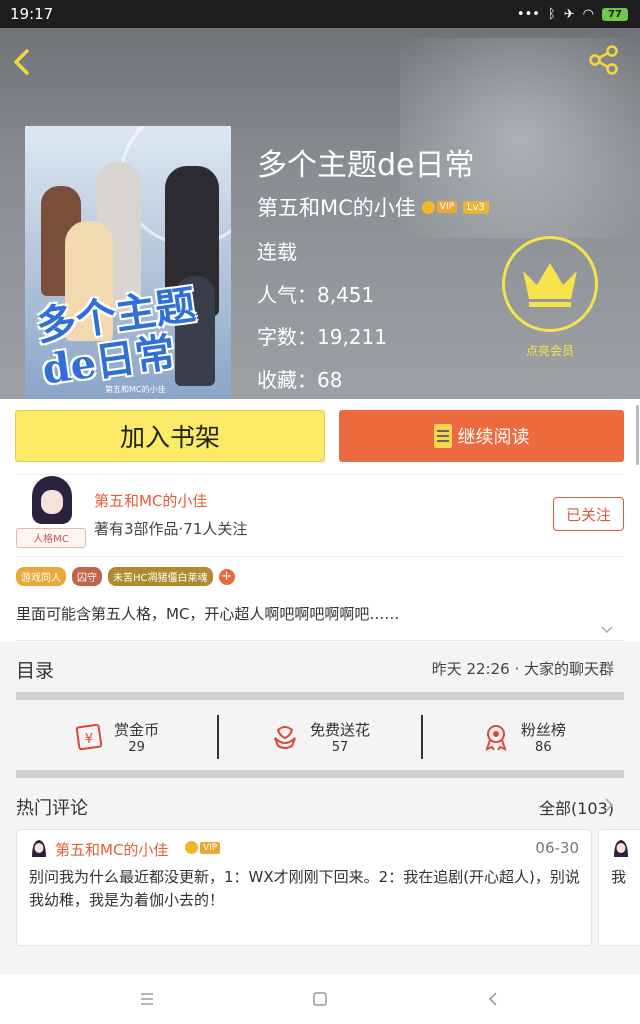 The height and width of the screenshot is (1024, 640). I want to click on home-icon, so click(320, 999).